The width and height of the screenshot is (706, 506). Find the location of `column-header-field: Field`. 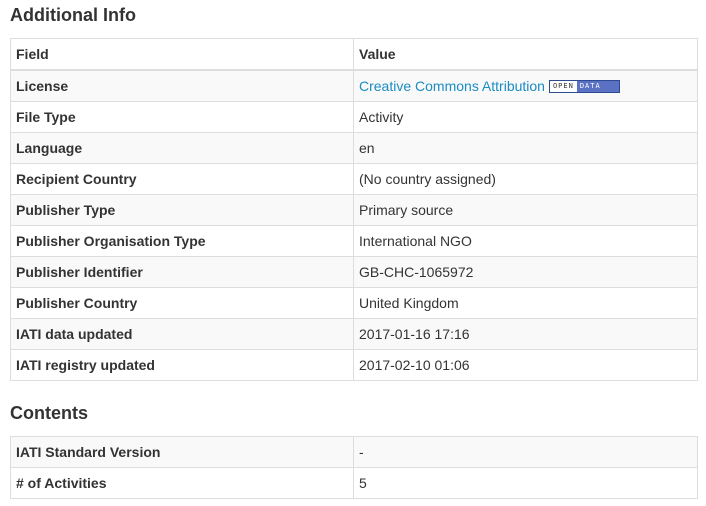

column-header-field: Field is located at coordinates (182, 54).